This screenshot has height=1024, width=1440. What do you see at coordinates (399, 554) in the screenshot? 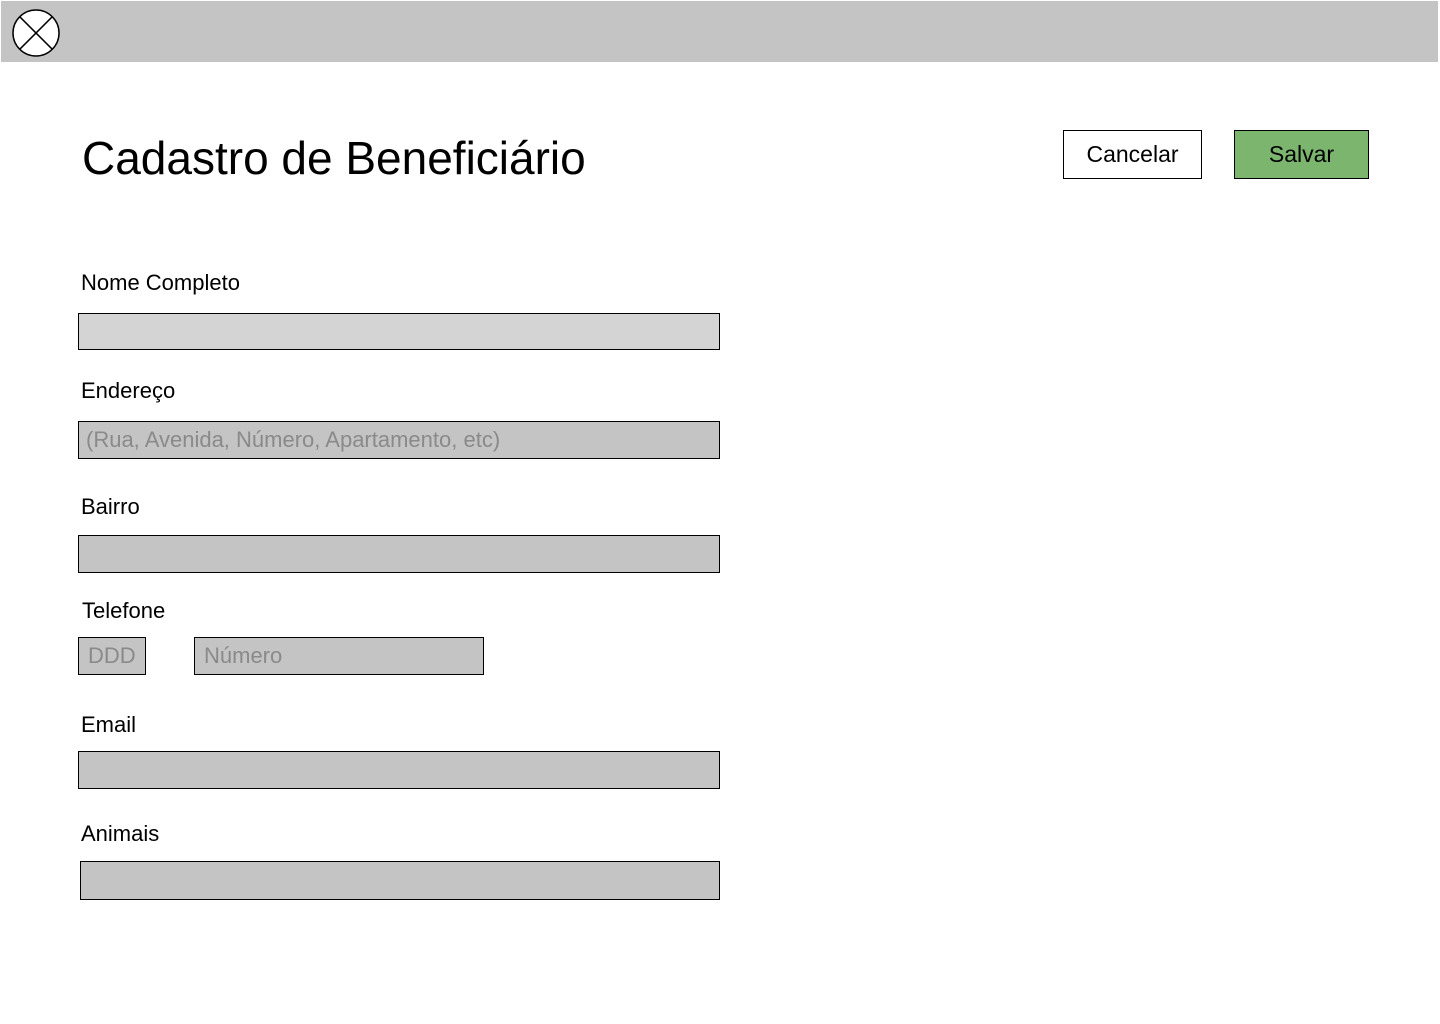
I see `neighborhood-input` at bounding box center [399, 554].